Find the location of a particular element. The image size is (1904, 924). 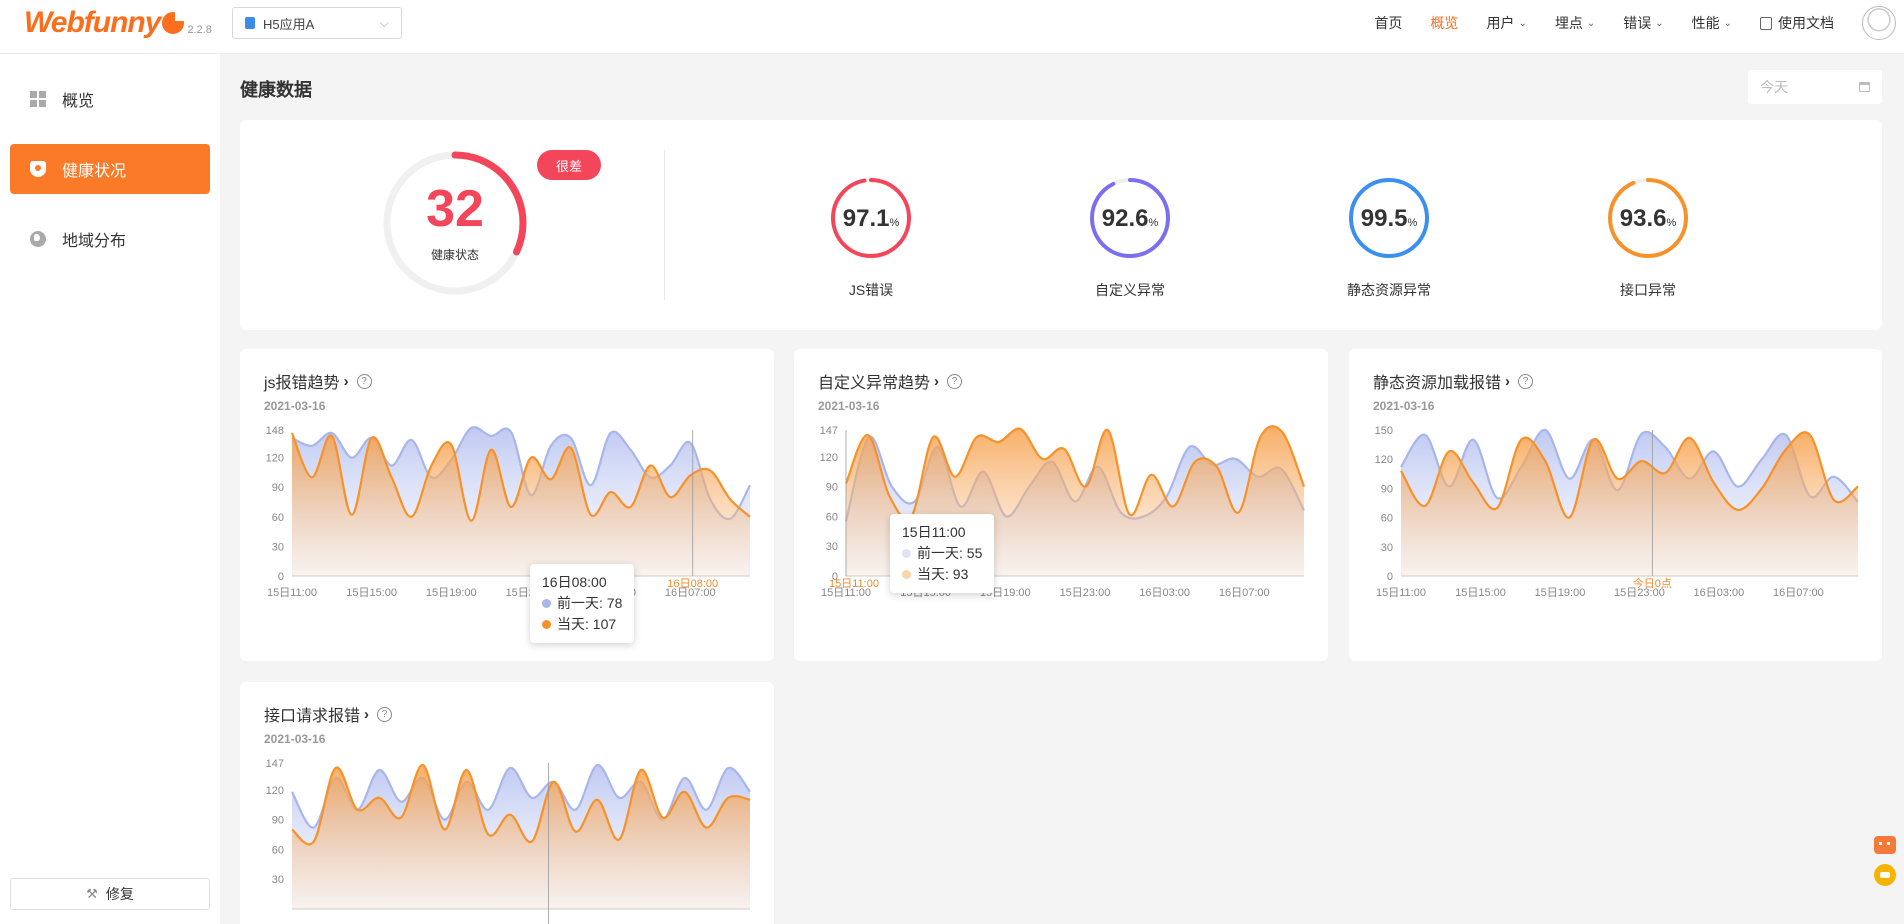

health-score-label: 健康状态 is located at coordinates (455, 254).